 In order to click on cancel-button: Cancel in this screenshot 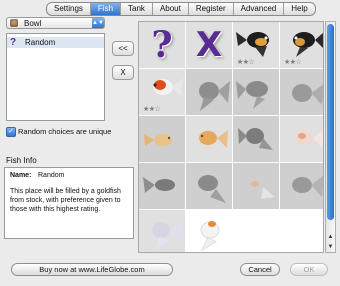, I will do `click(260, 269)`.